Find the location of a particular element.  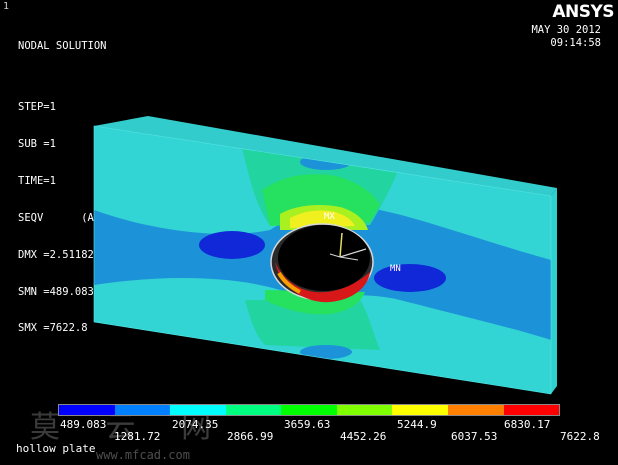

legend-label-lower: 1281.72 is located at coordinates (137, 436).